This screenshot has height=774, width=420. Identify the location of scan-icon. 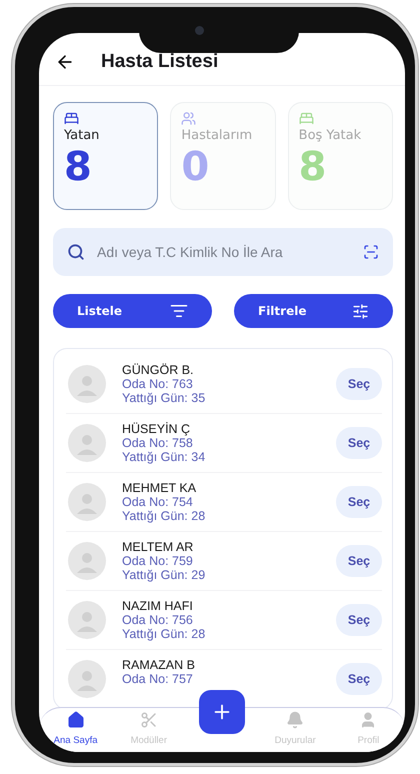
(371, 252).